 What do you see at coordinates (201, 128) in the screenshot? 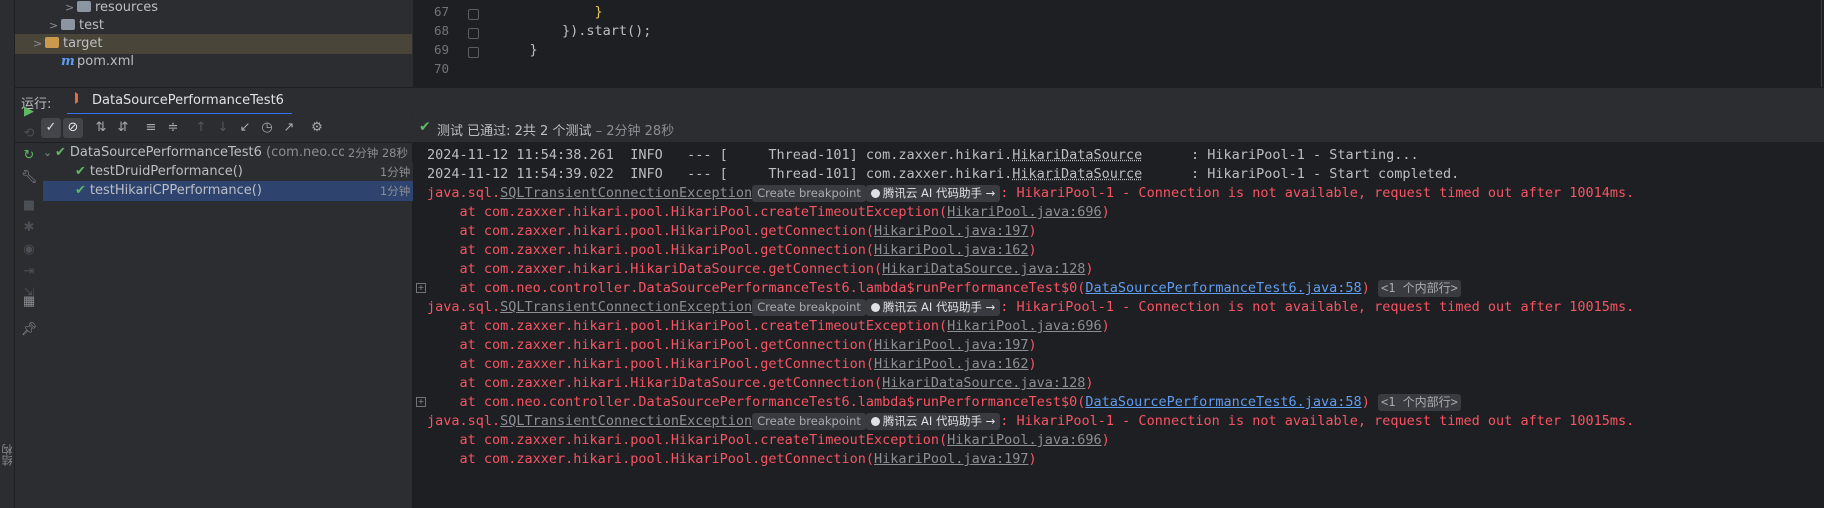
I see `previous-failed-icon: ↑` at bounding box center [201, 128].